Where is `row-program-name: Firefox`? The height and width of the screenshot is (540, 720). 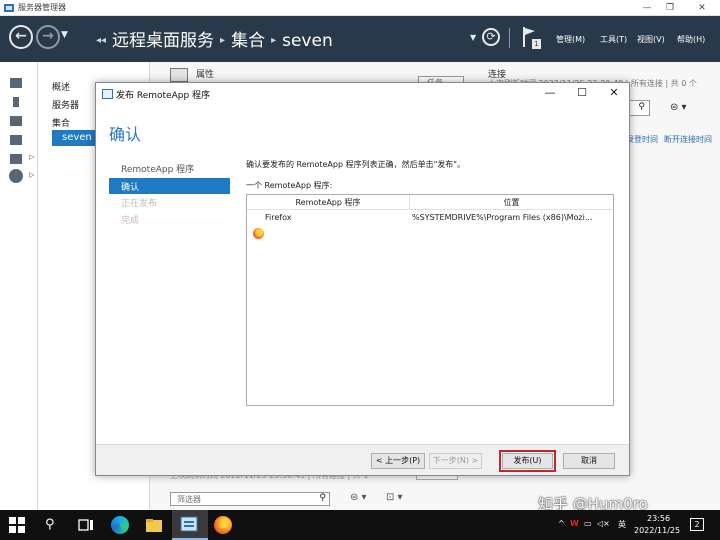
row-program-name: Firefox is located at coordinates (278, 217).